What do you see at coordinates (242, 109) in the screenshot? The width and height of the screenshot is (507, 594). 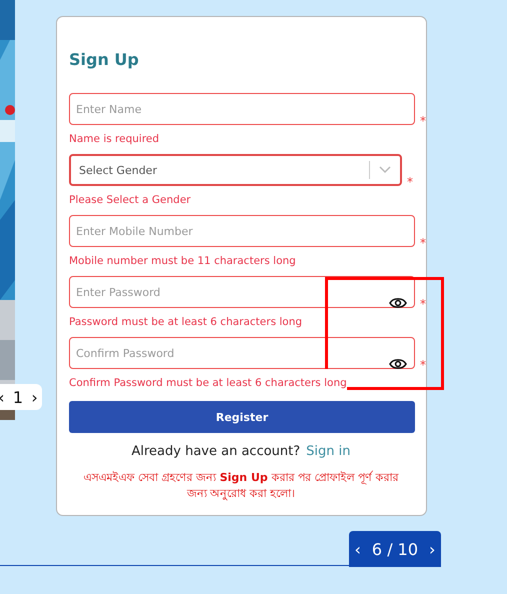 I see `input-field: Enter Name` at bounding box center [242, 109].